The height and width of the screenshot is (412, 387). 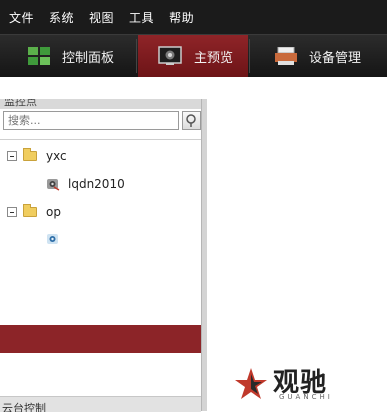 I want to click on tree-node-group: yxc, so click(x=37, y=156).